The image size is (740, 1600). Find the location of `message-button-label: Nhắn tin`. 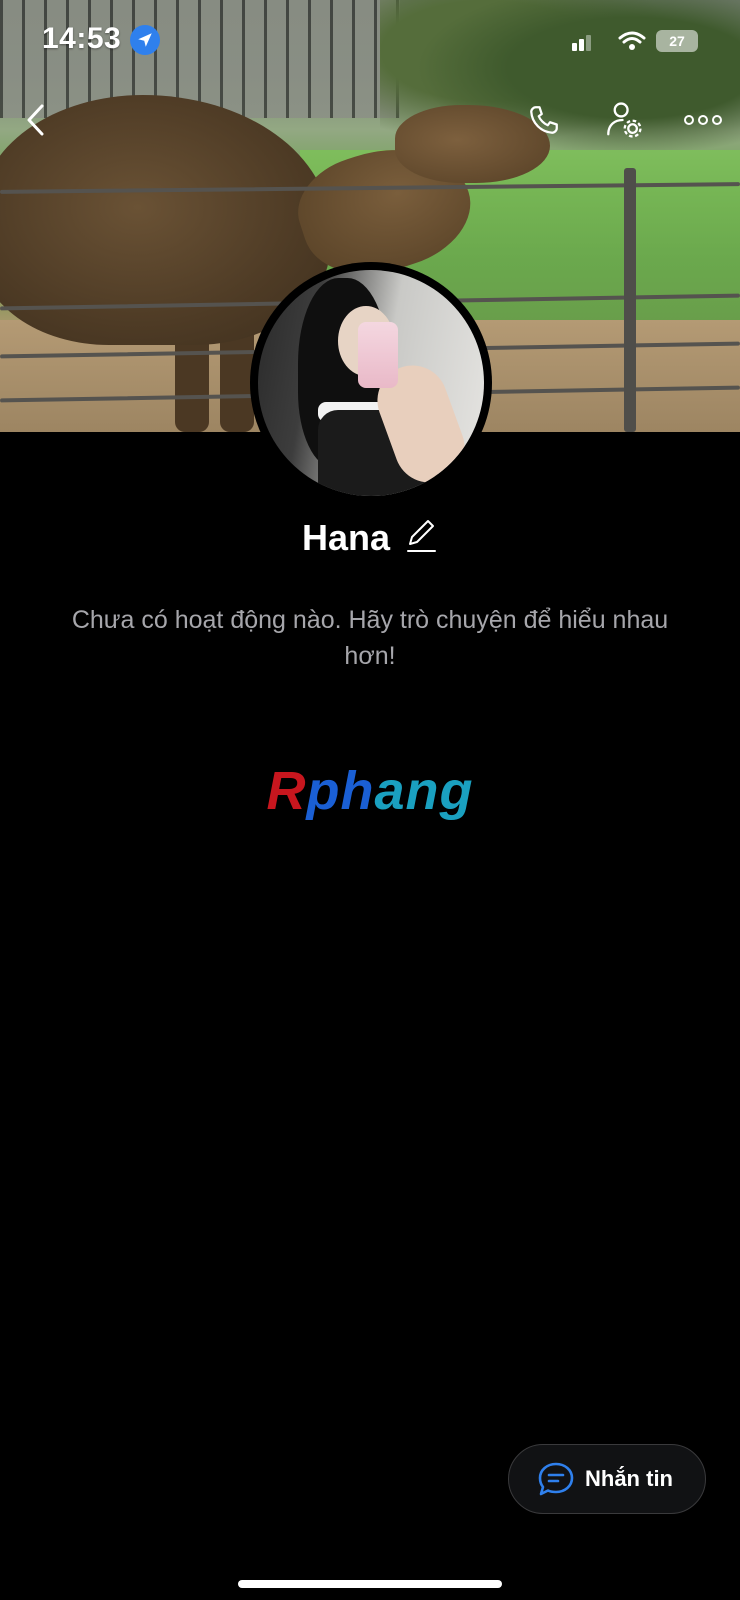

message-button-label: Nhắn tin is located at coordinates (629, 1478).